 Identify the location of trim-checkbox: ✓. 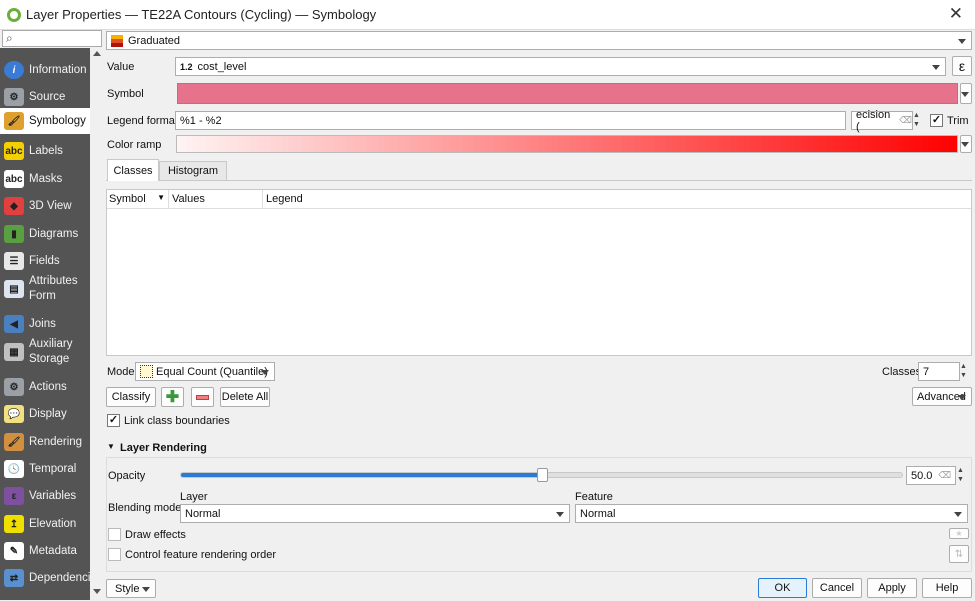
(936, 120).